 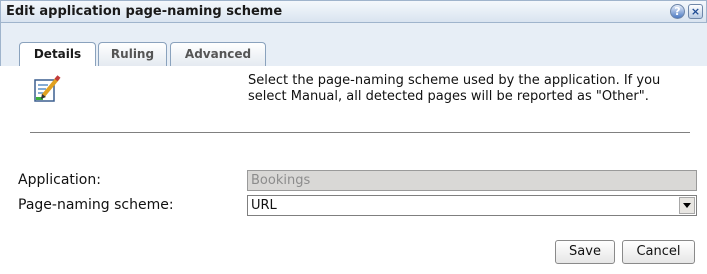 I want to click on divider, so click(x=360, y=132).